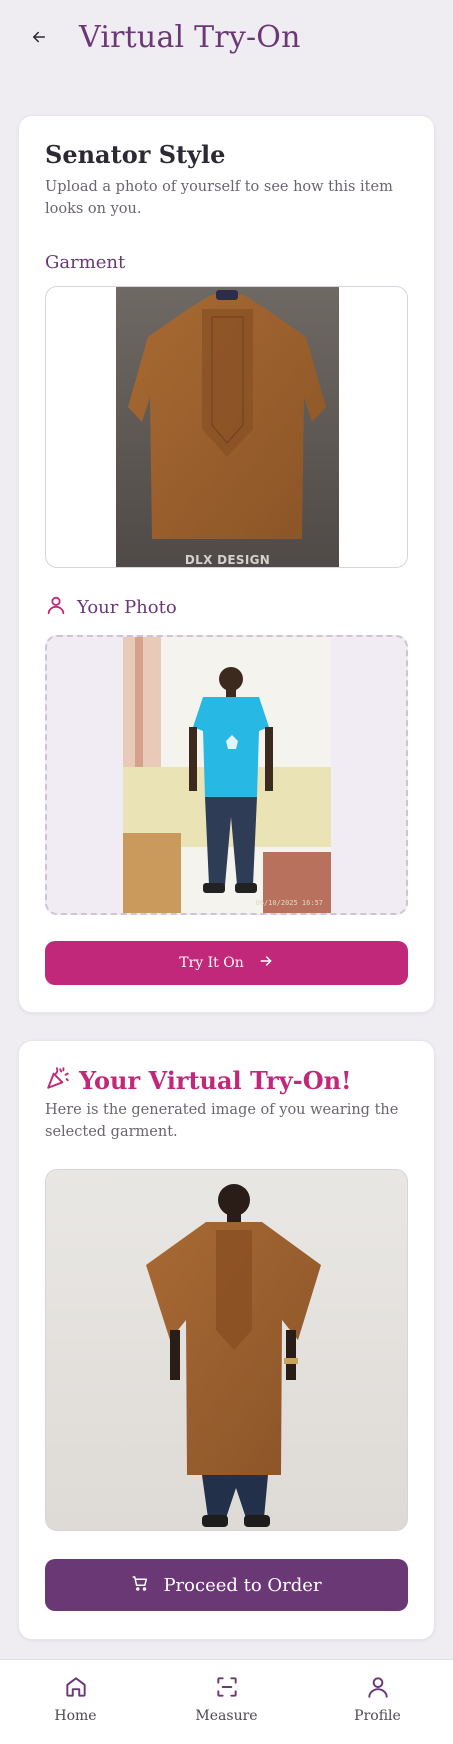 The height and width of the screenshot is (1744, 453). Describe the element at coordinates (190, 37) in the screenshot. I see `page-title: Virtual Try-On` at that location.